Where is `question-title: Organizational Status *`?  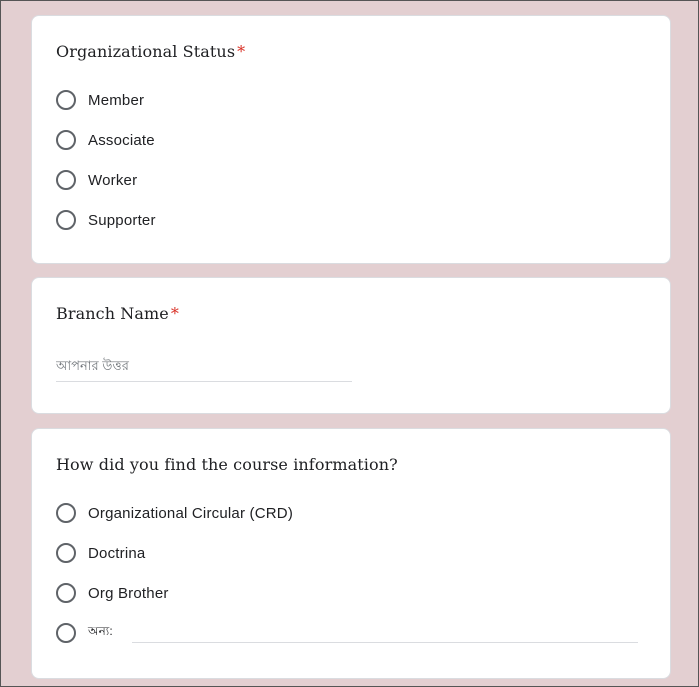
question-title: Organizational Status * is located at coordinates (150, 51).